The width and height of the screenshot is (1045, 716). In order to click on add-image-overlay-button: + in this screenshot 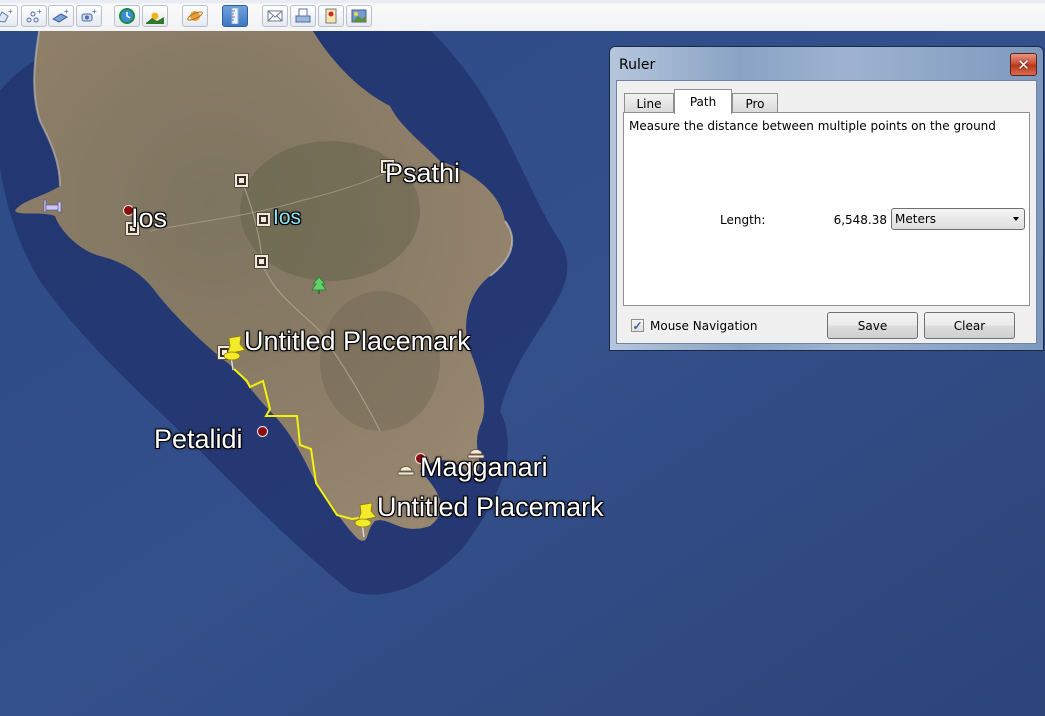, I will do `click(61, 16)`.